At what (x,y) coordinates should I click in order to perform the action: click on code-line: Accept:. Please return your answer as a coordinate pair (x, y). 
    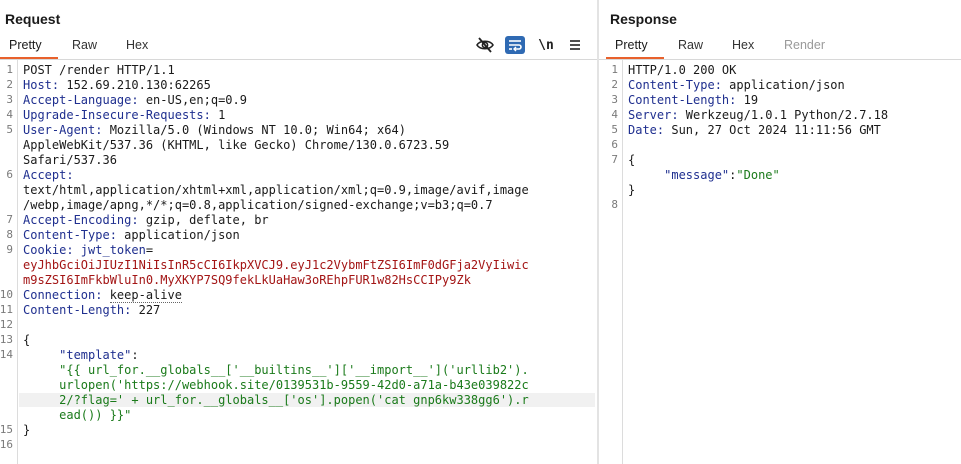
    Looking at the image, I should click on (48, 175).